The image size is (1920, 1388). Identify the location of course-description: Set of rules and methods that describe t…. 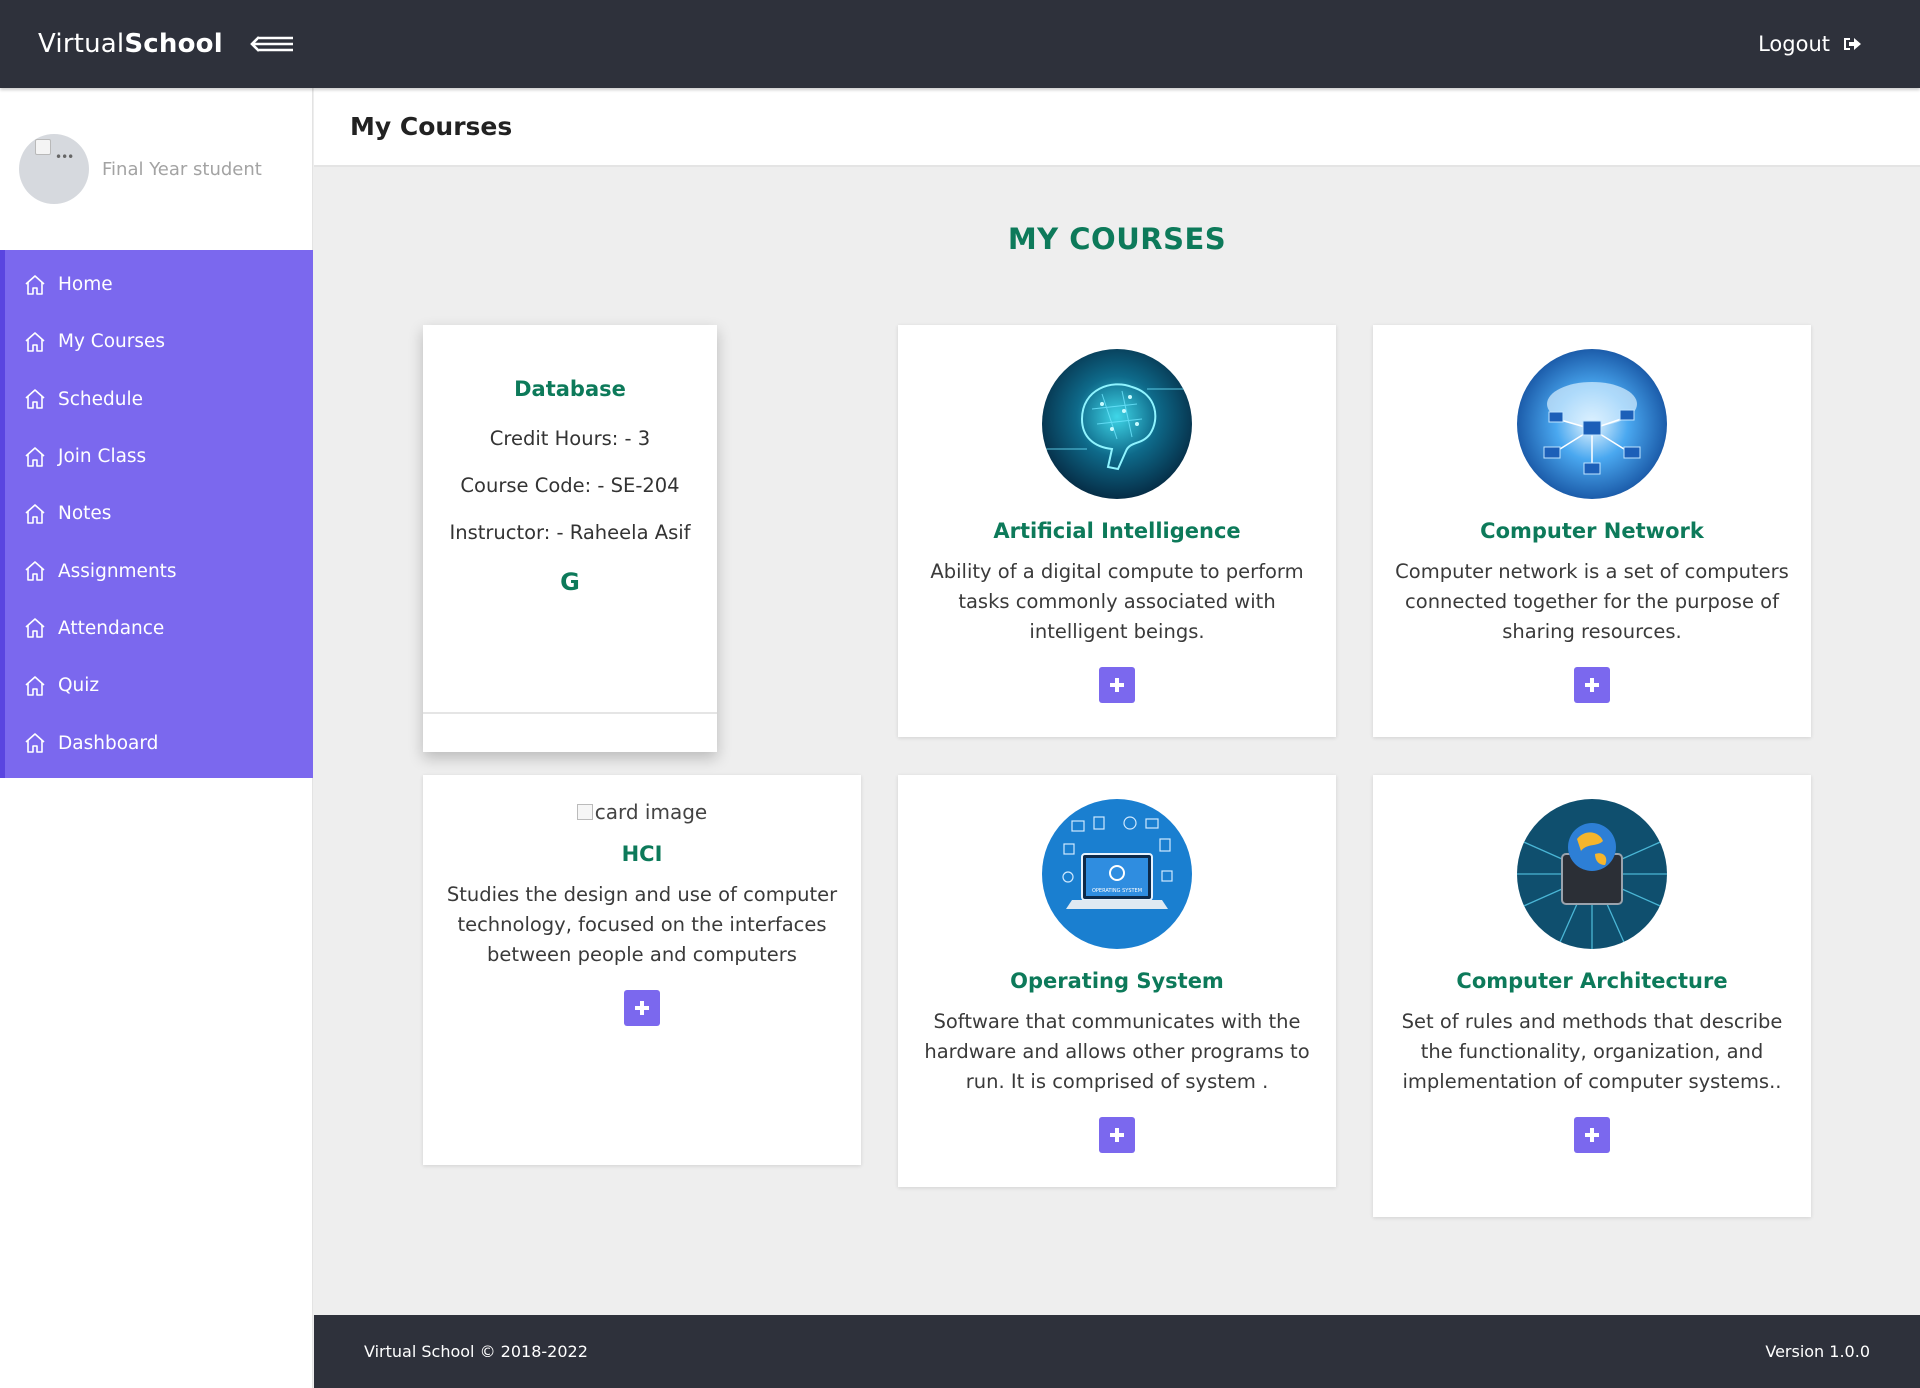
(1592, 1051).